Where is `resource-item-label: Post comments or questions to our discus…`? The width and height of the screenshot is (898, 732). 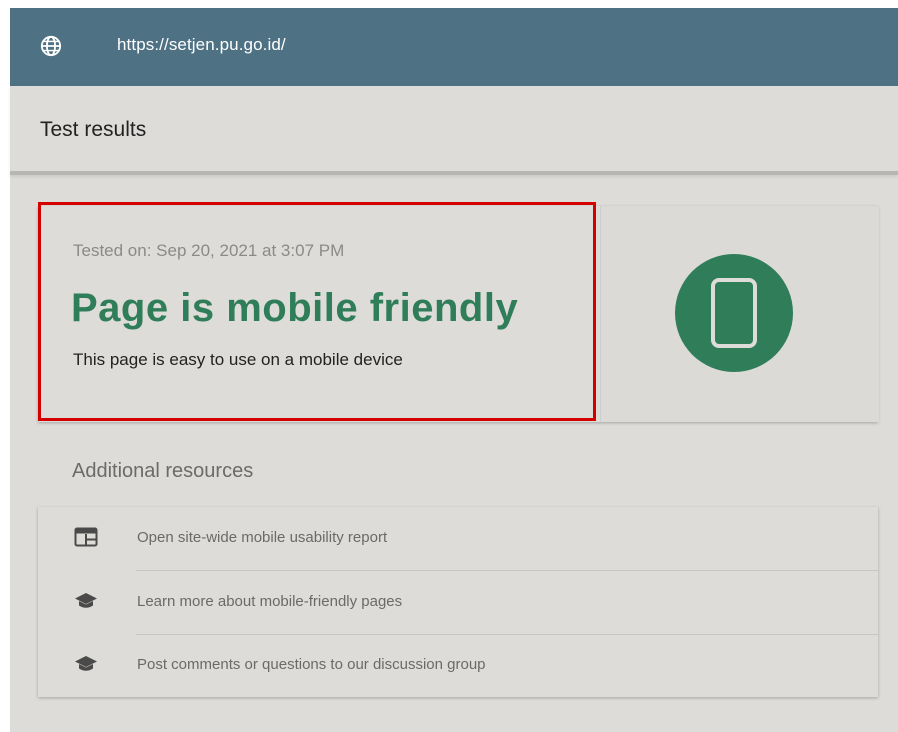 resource-item-label: Post comments or questions to our discus… is located at coordinates (311, 664).